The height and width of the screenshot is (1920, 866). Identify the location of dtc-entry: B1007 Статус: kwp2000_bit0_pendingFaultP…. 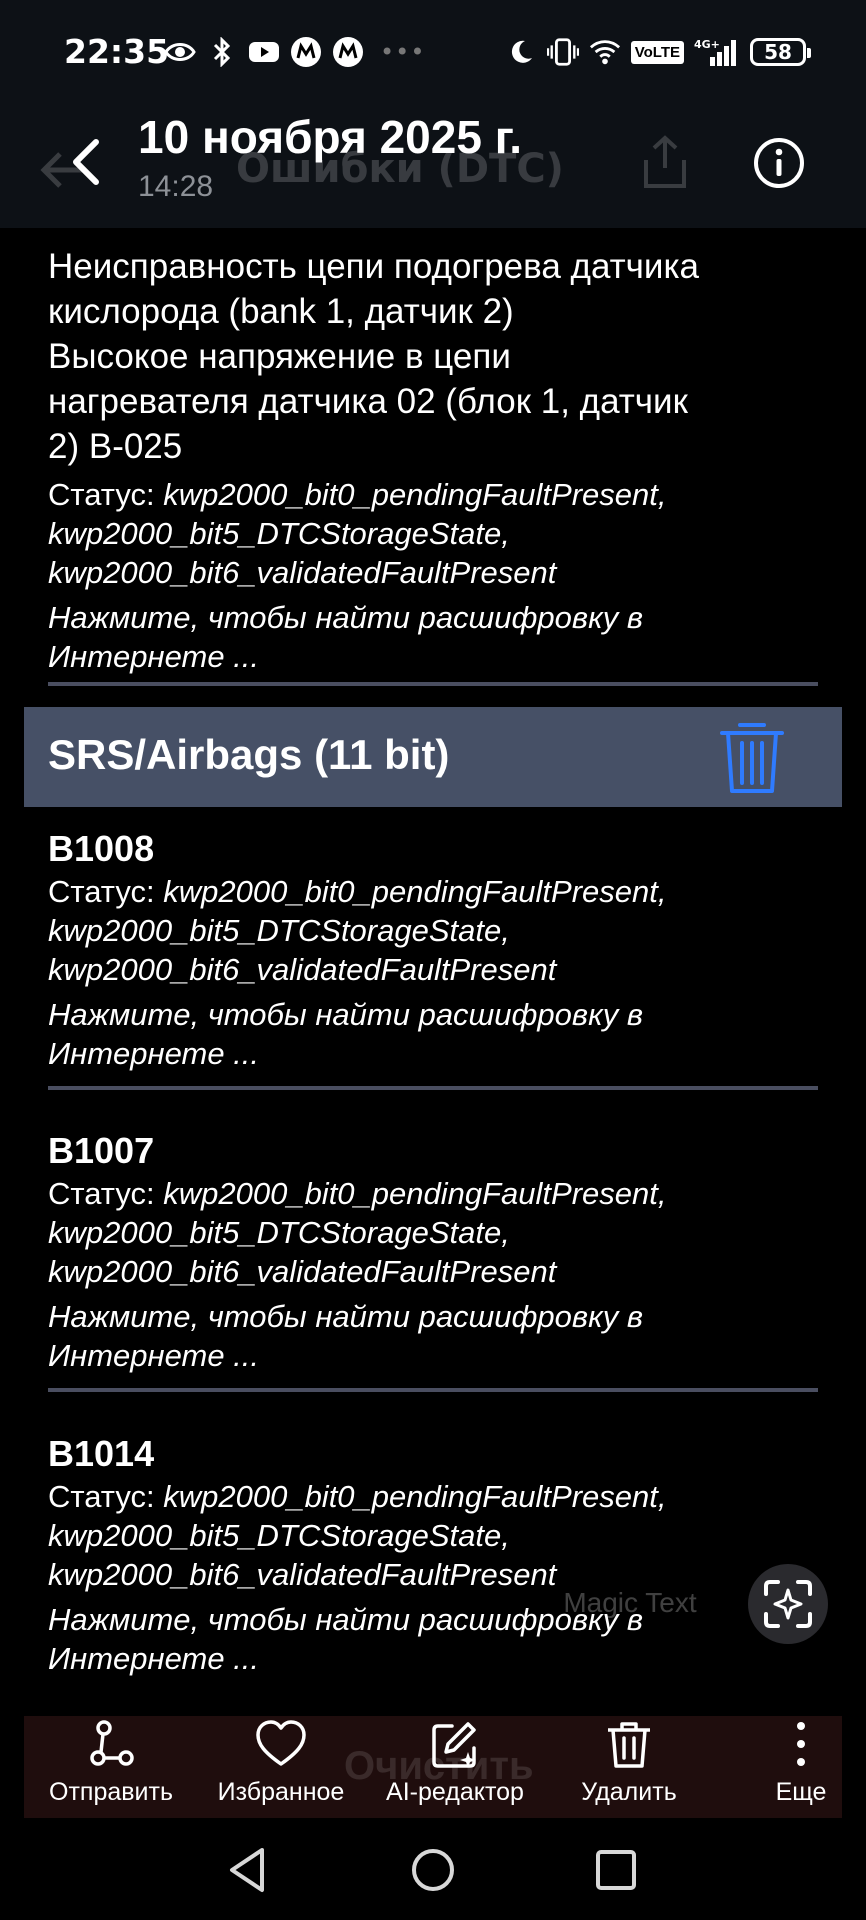
(433, 1251).